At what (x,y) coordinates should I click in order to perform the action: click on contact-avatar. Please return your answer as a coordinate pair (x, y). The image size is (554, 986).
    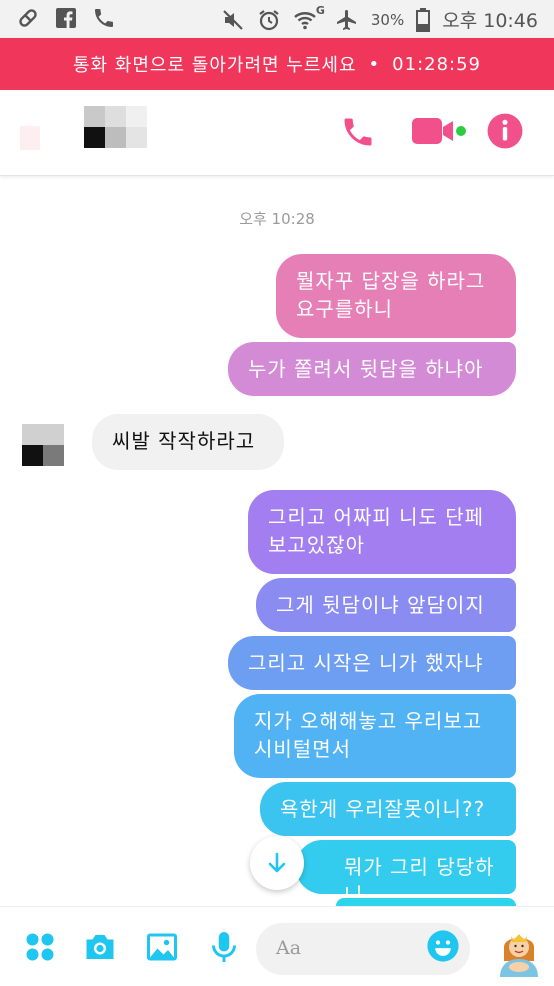
    Looking at the image, I should click on (116, 127).